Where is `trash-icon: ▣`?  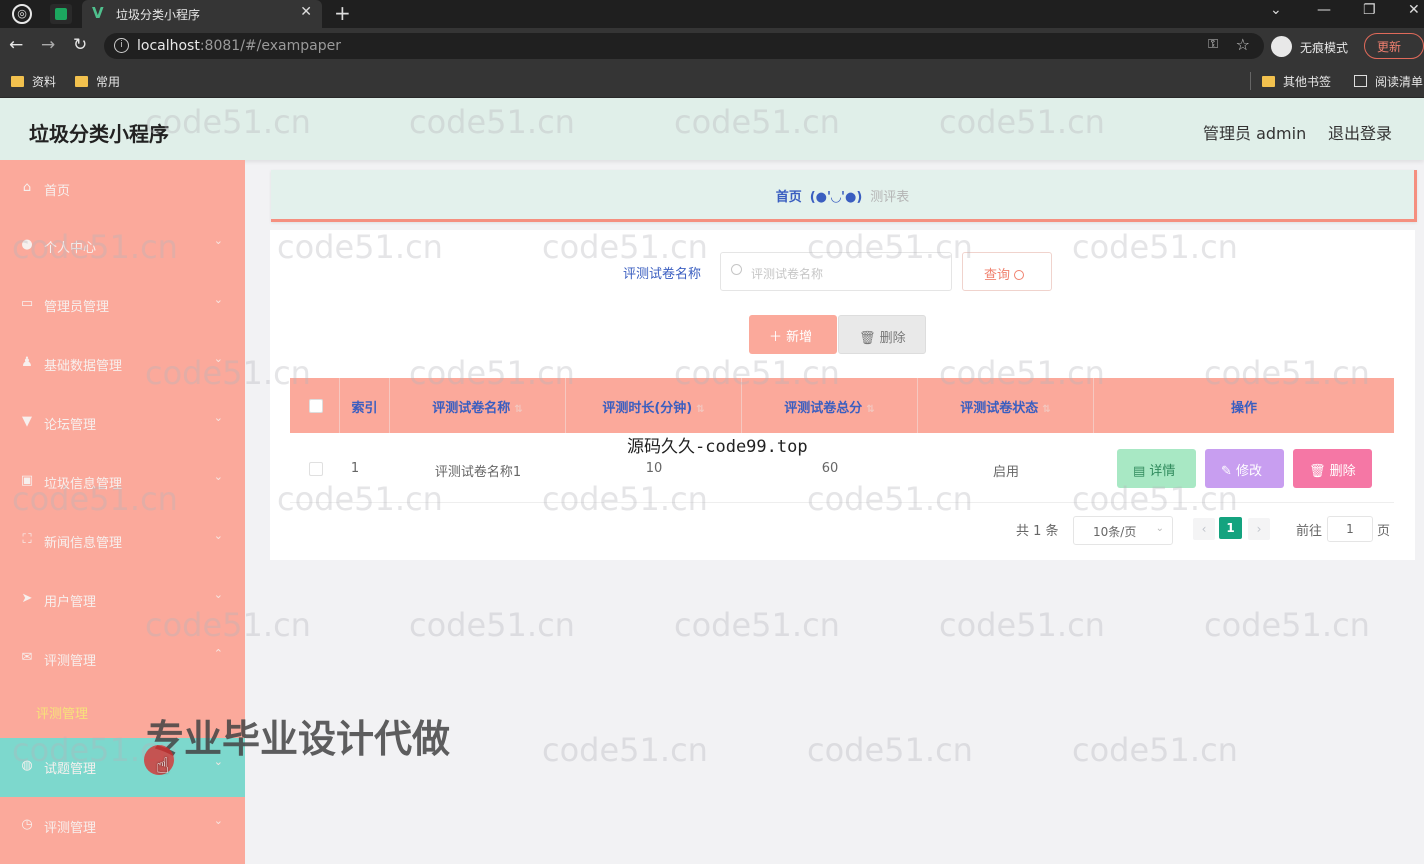
trash-icon: ▣ is located at coordinates (27, 480).